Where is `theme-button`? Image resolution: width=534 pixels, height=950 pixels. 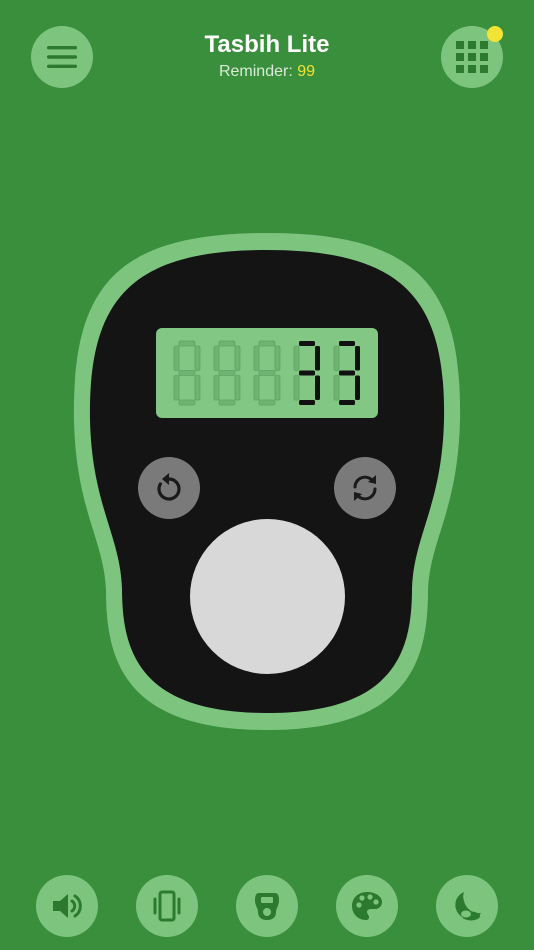
theme-button is located at coordinates (367, 906).